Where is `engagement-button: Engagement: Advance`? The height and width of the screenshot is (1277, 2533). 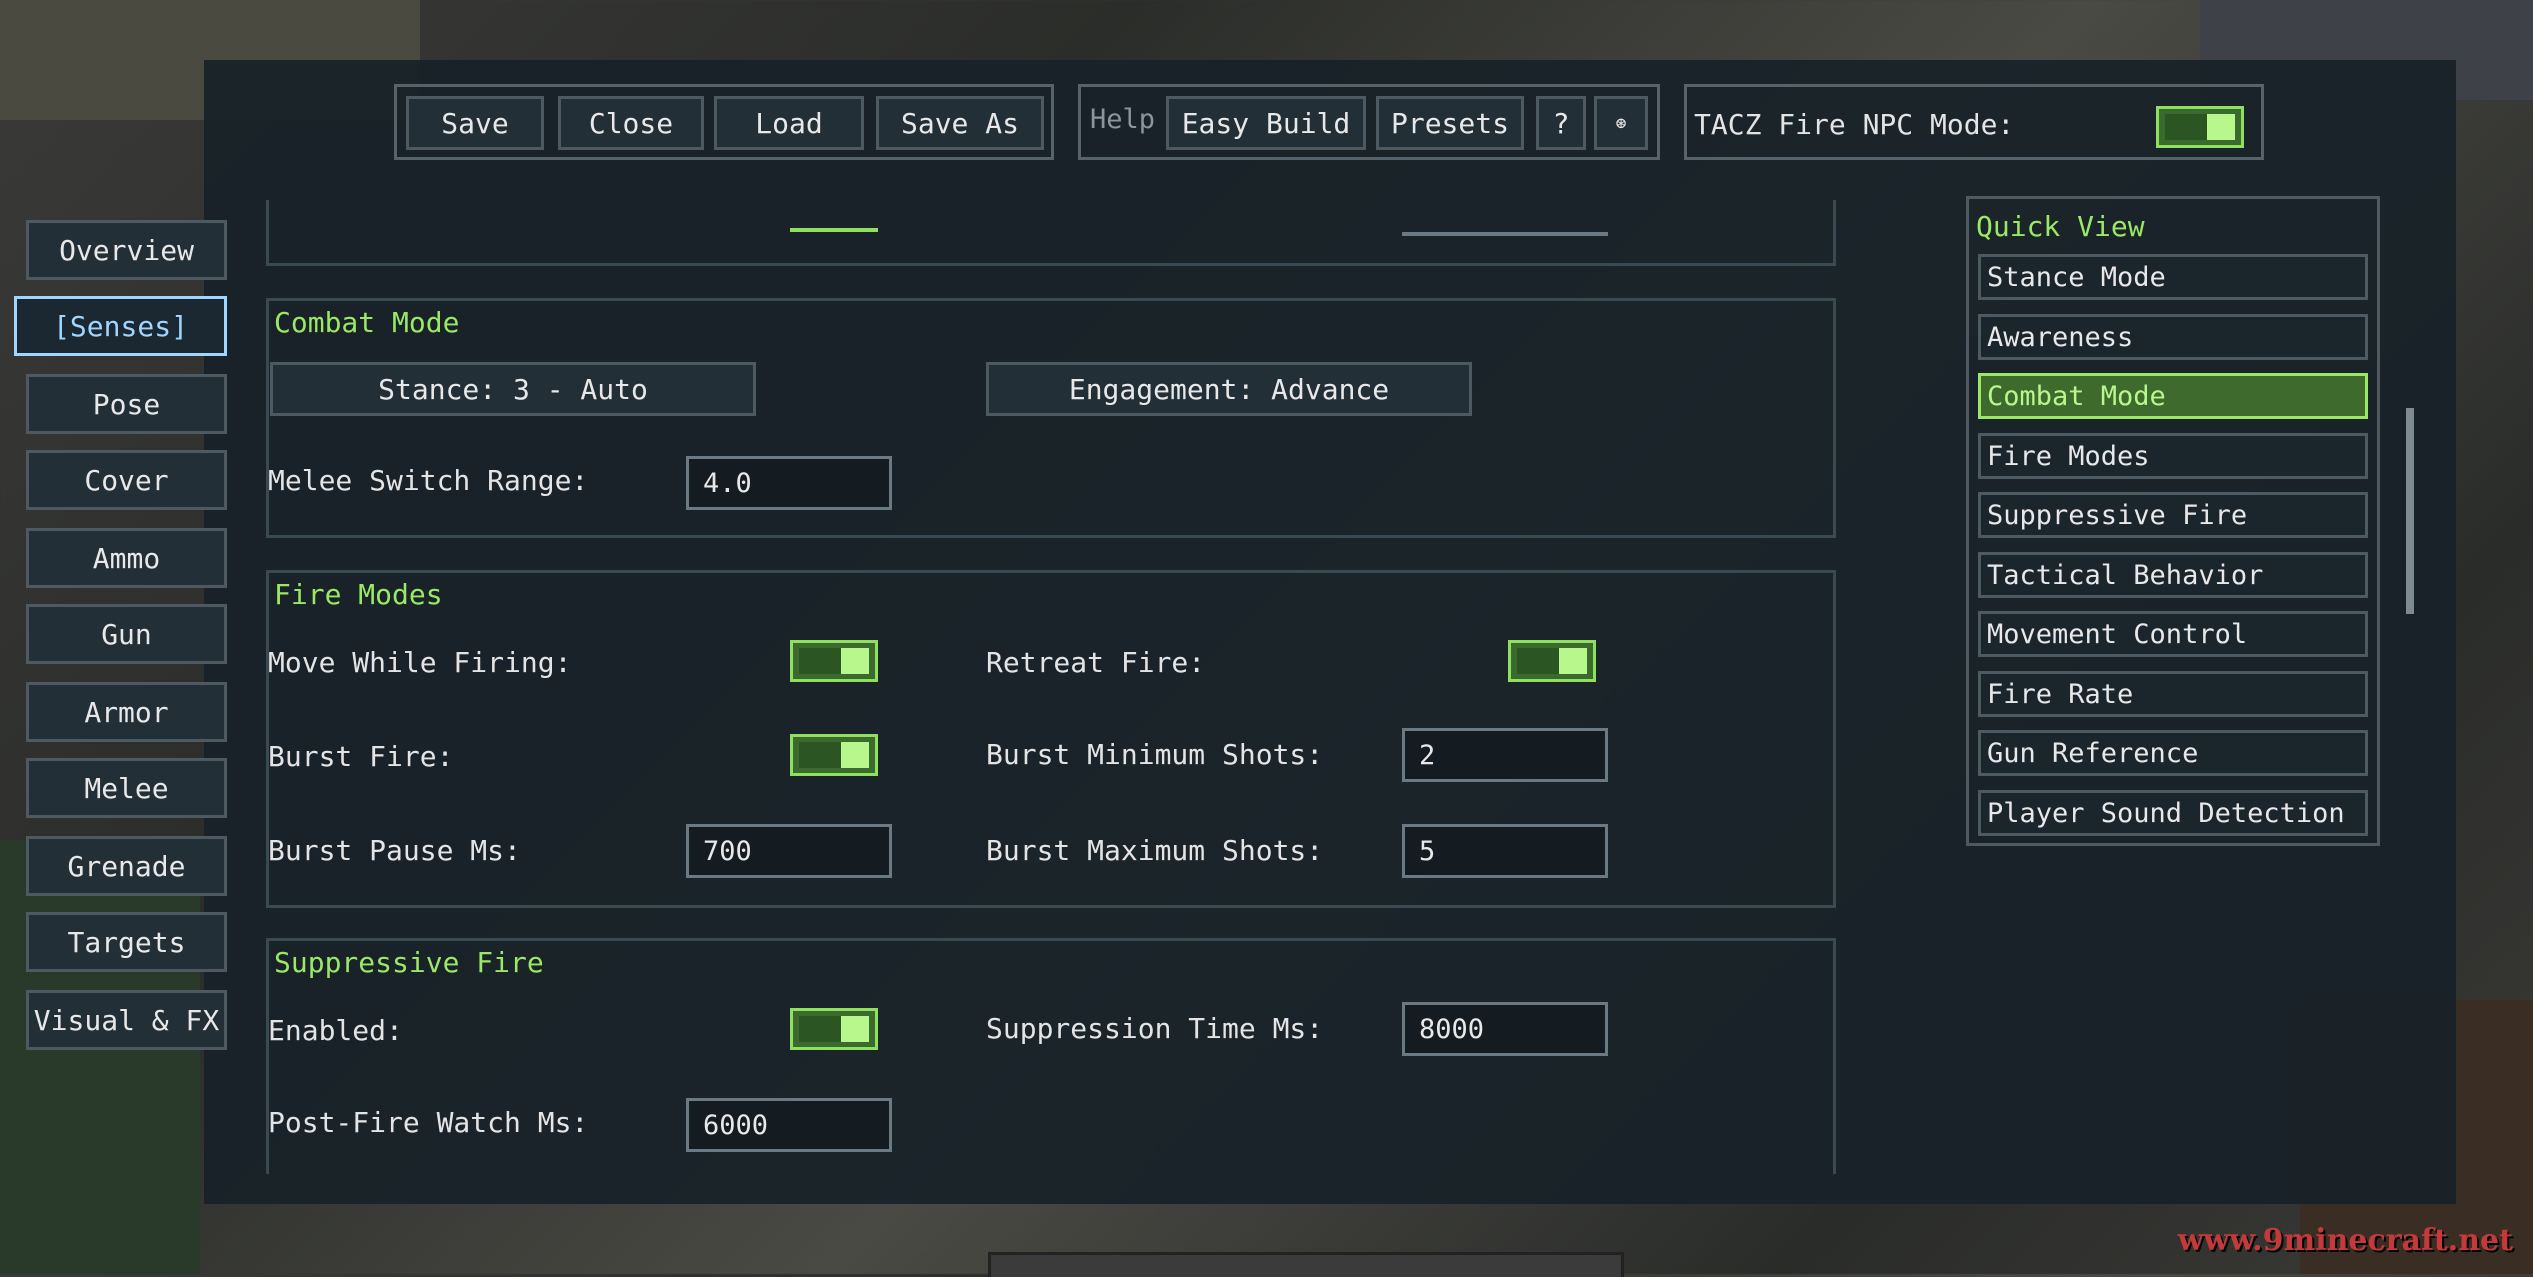
engagement-button: Engagement: Advance is located at coordinates (1229, 389).